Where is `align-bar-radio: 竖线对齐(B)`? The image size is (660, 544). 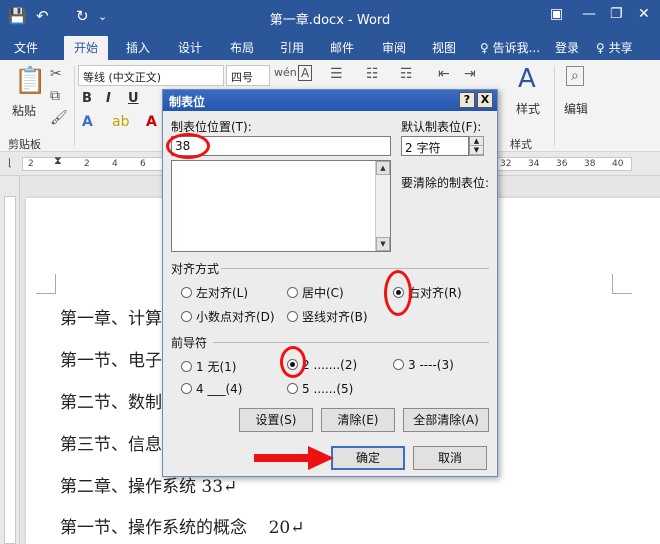
align-bar-radio: 竖线对齐(B) is located at coordinates (327, 316).